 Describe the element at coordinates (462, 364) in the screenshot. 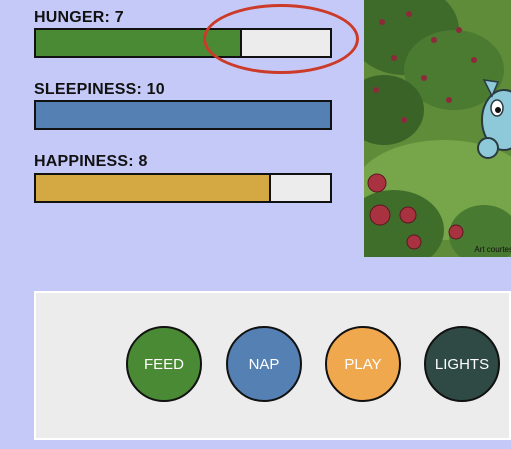

I see `lights-button: LIGHTS` at that location.